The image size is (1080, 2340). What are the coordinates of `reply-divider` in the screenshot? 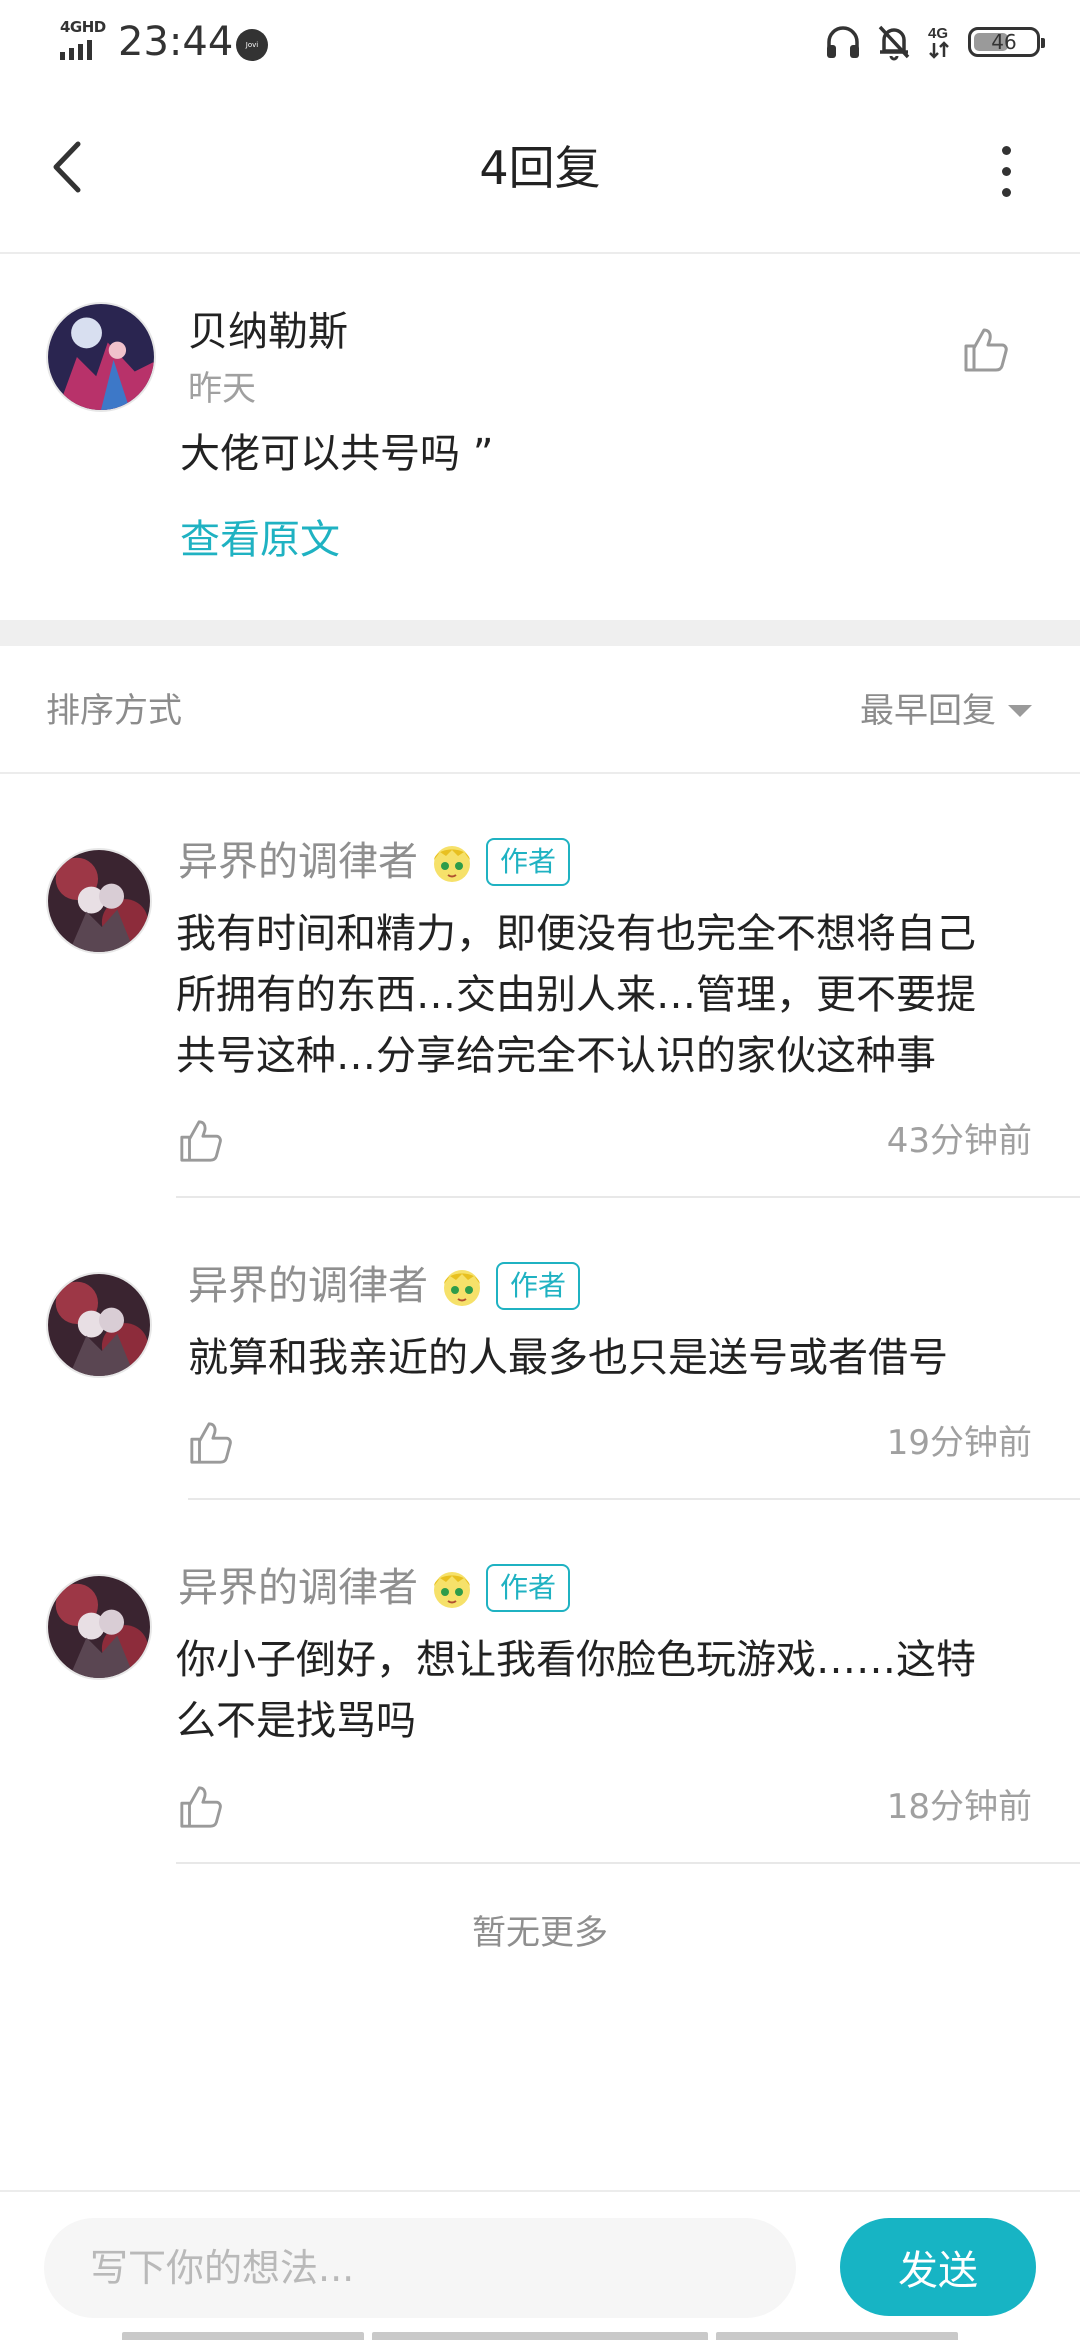 It's located at (628, 1863).